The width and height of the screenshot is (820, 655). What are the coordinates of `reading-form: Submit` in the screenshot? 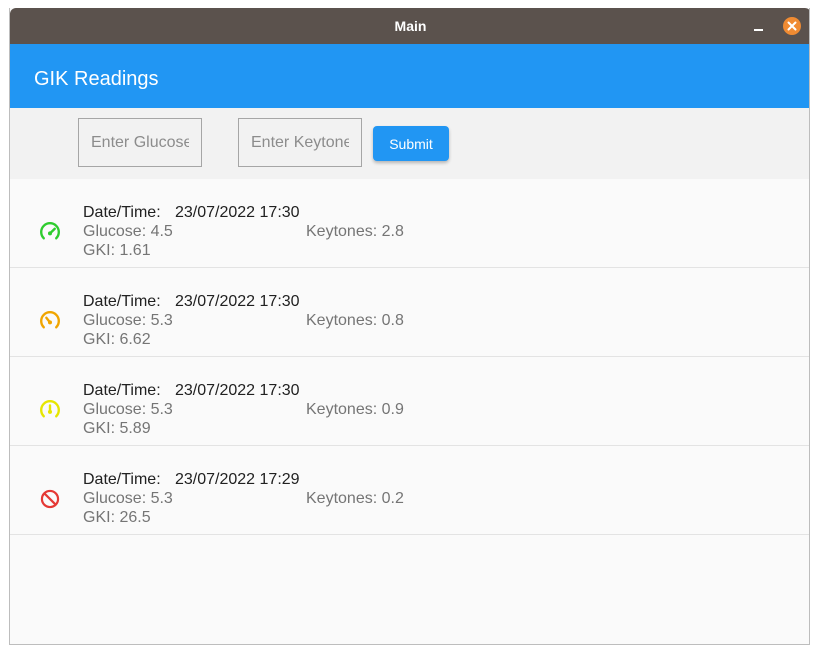 It's located at (409, 143).